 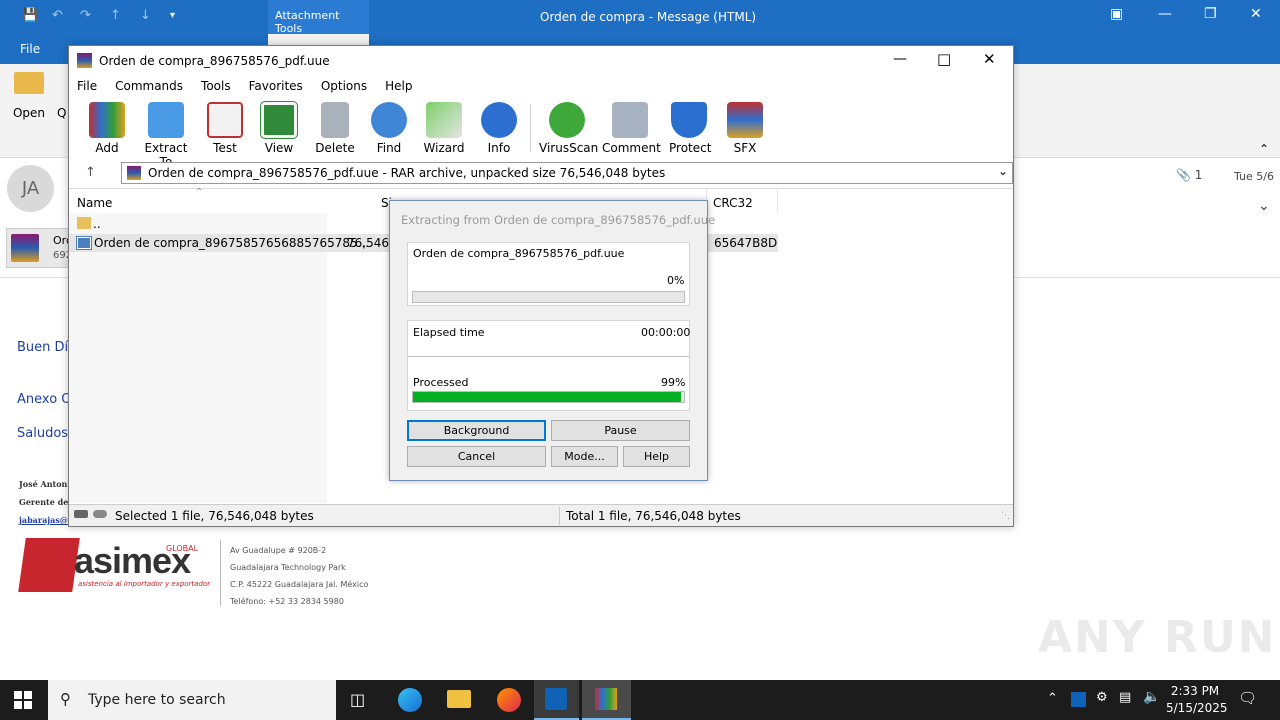 What do you see at coordinates (944, 59) in the screenshot?
I see `maximize-icon: □` at bounding box center [944, 59].